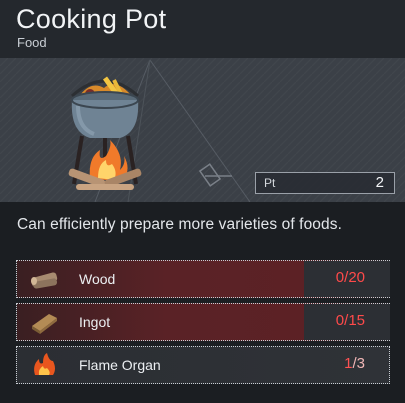 This screenshot has height=403, width=405. Describe the element at coordinates (91, 19) in the screenshot. I see `item-title: Cooking Pot` at that location.